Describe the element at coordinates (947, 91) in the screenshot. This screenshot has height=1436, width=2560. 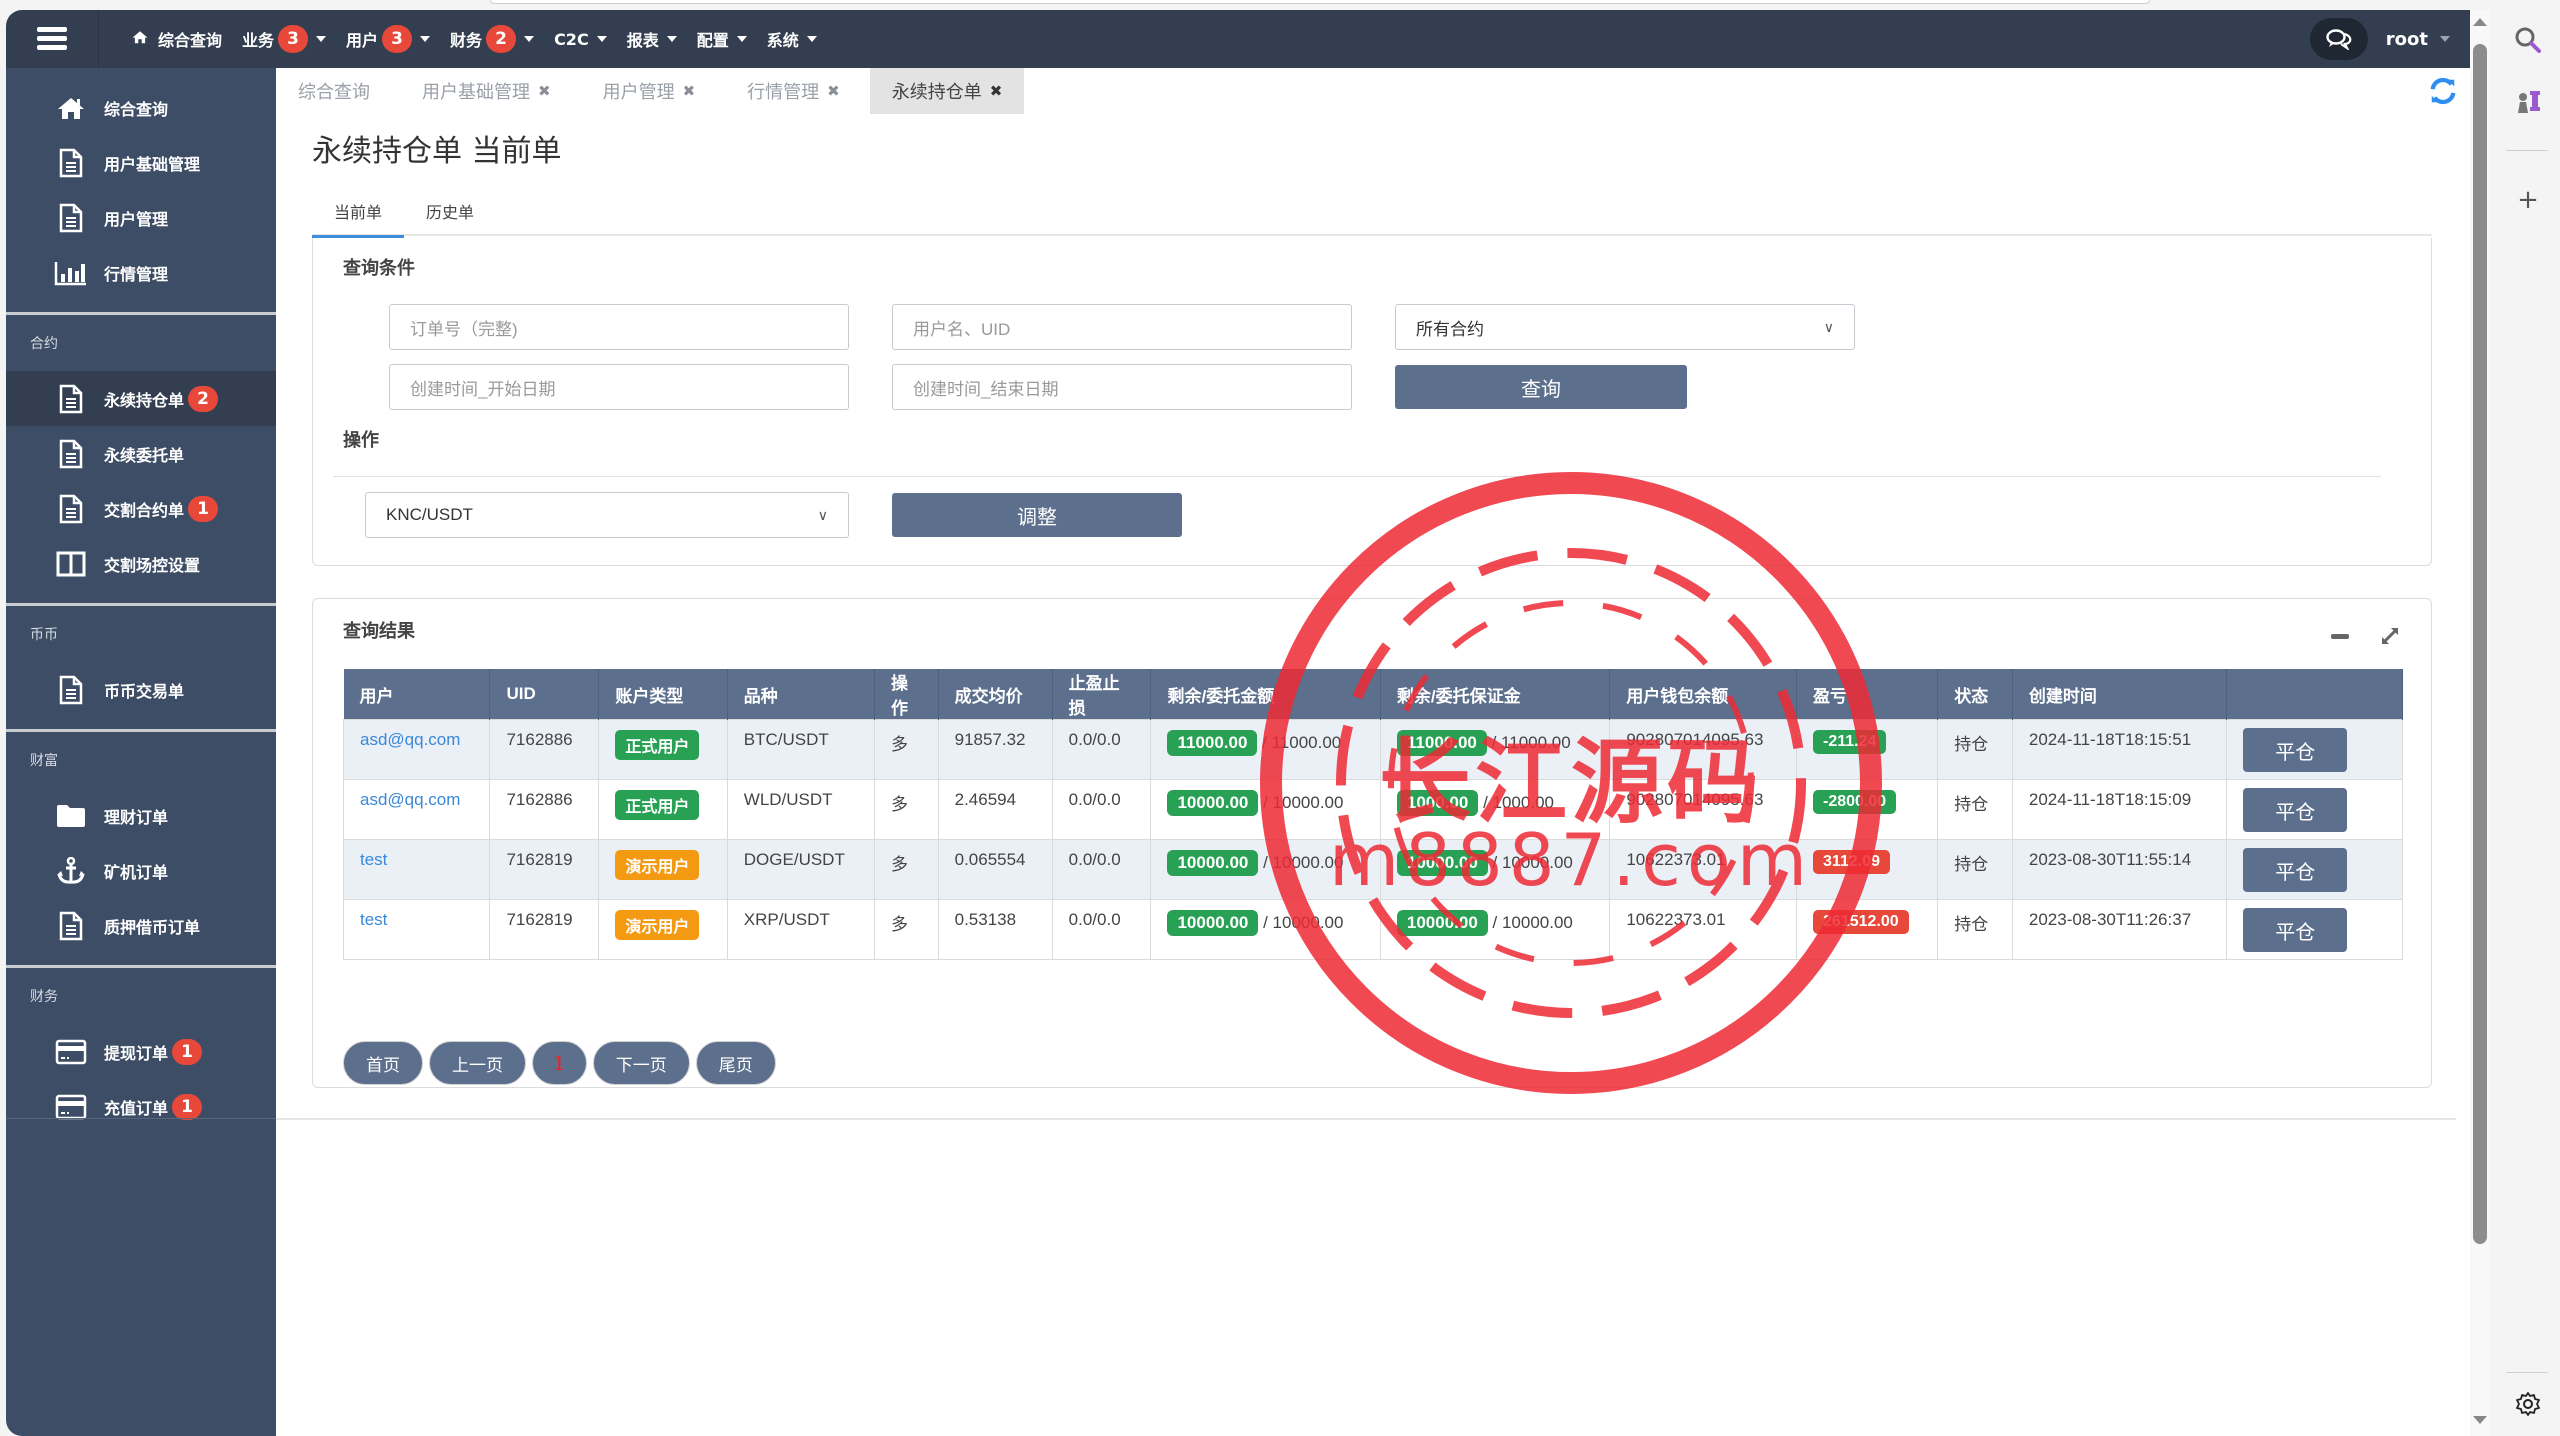
I see `page-tab: 永续持仓单 ✖` at that location.